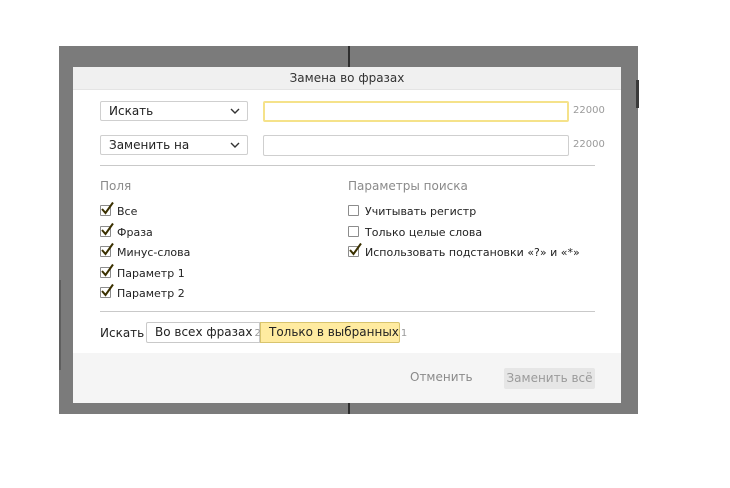  What do you see at coordinates (149, 145) in the screenshot?
I see `replace-mode-label: Заменить на` at bounding box center [149, 145].